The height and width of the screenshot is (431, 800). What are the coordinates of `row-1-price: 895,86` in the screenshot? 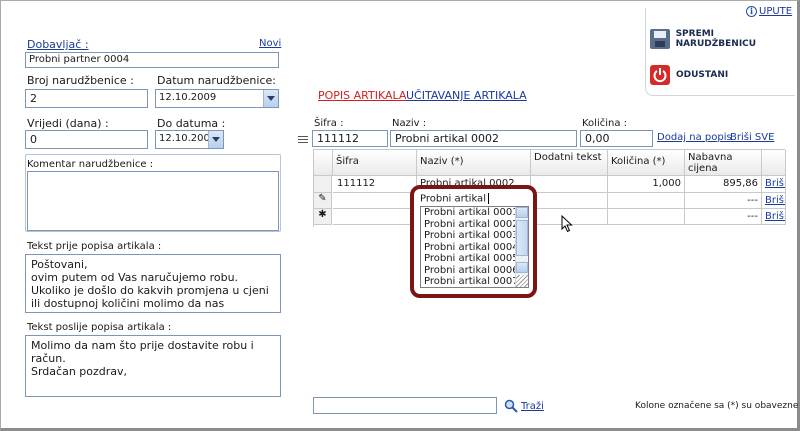 It's located at (723, 184).